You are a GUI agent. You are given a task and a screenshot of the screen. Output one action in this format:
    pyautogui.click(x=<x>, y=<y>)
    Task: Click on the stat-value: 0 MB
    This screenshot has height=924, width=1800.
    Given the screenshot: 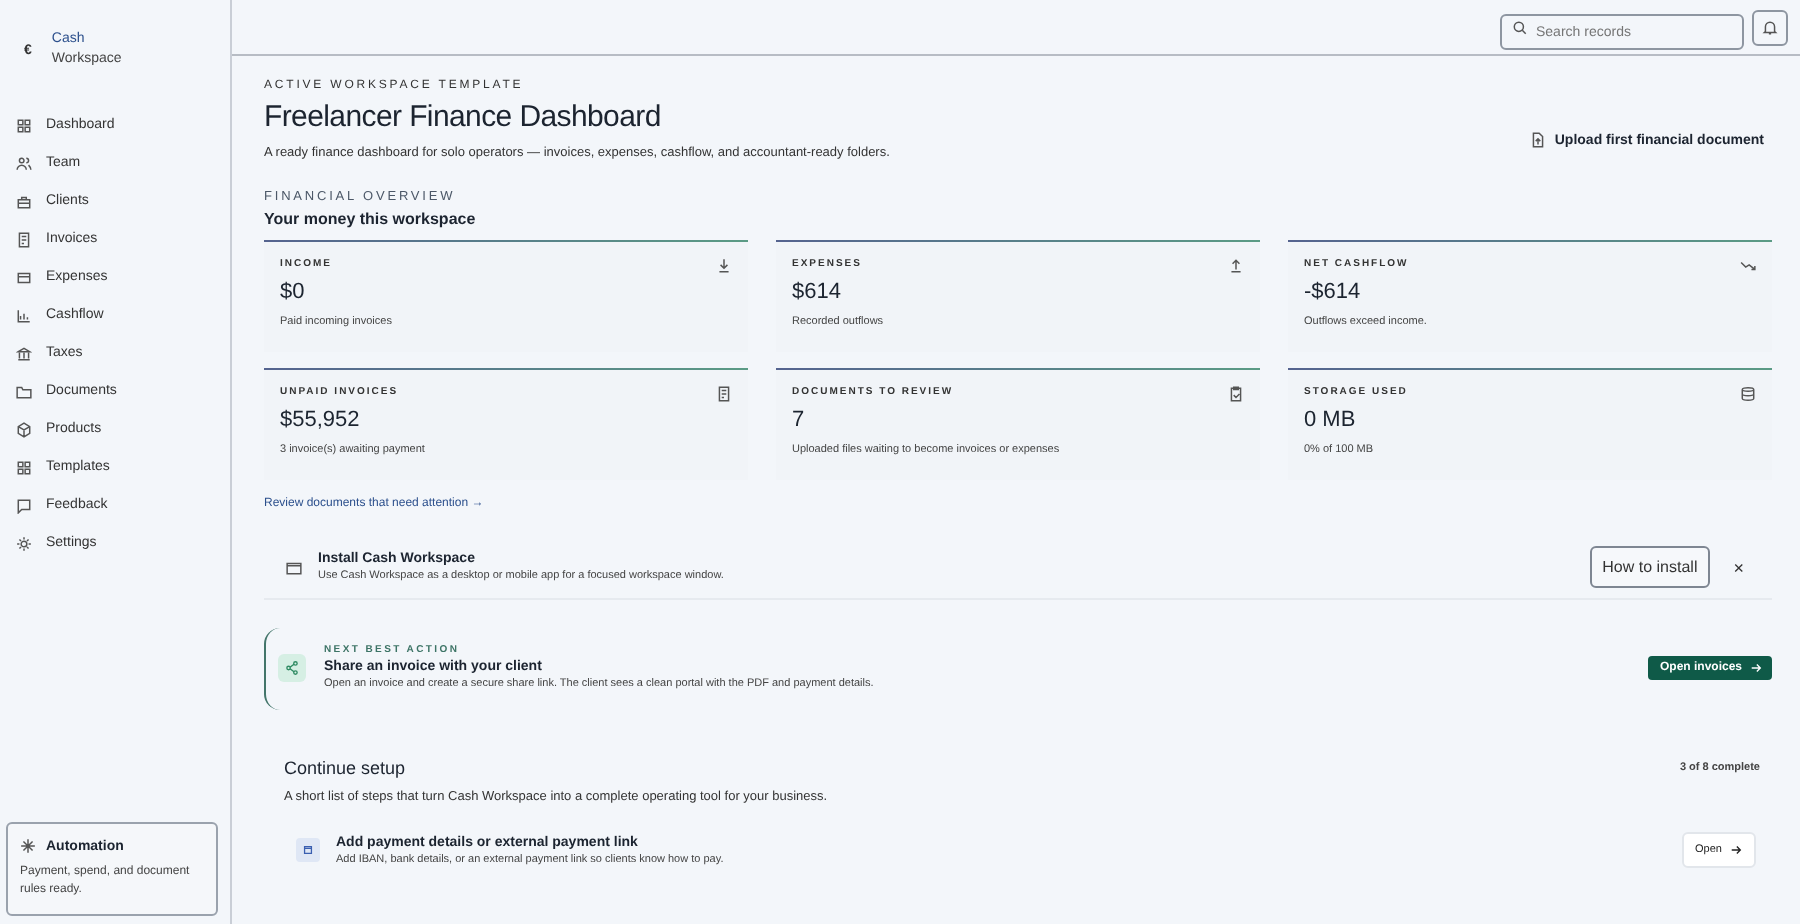 What is the action you would take?
    pyautogui.click(x=1331, y=420)
    